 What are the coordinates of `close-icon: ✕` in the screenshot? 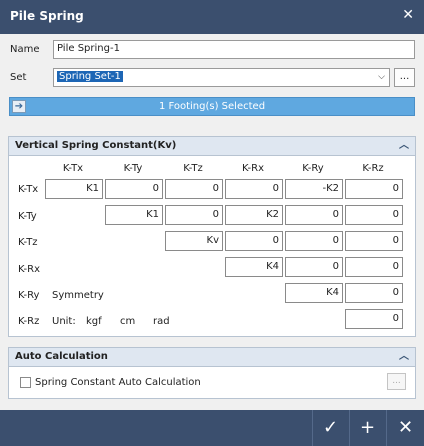 It's located at (408, 15).